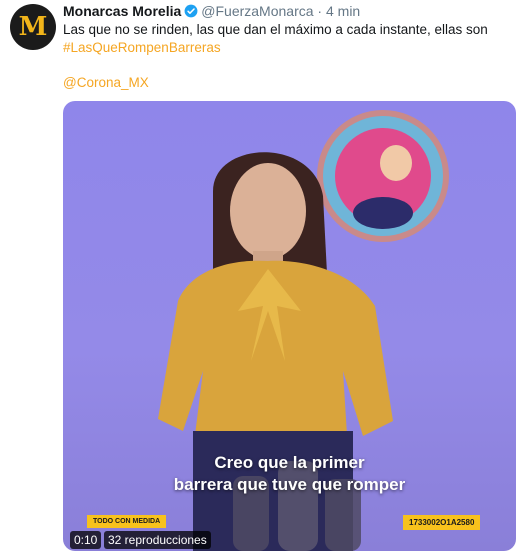 This screenshot has width=522, height=560. I want to click on author-handle: @FuerzaMonarca, so click(257, 11).